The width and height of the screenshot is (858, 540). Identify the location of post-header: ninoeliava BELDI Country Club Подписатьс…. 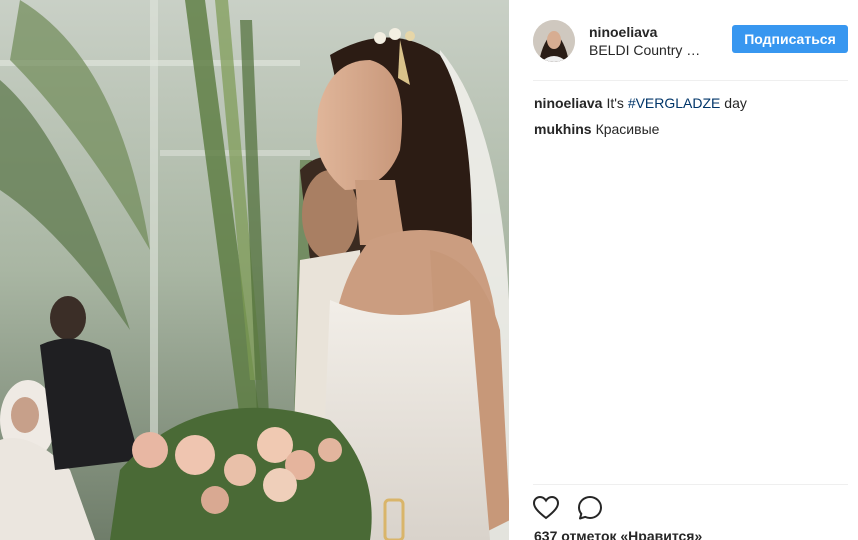
(690, 41).